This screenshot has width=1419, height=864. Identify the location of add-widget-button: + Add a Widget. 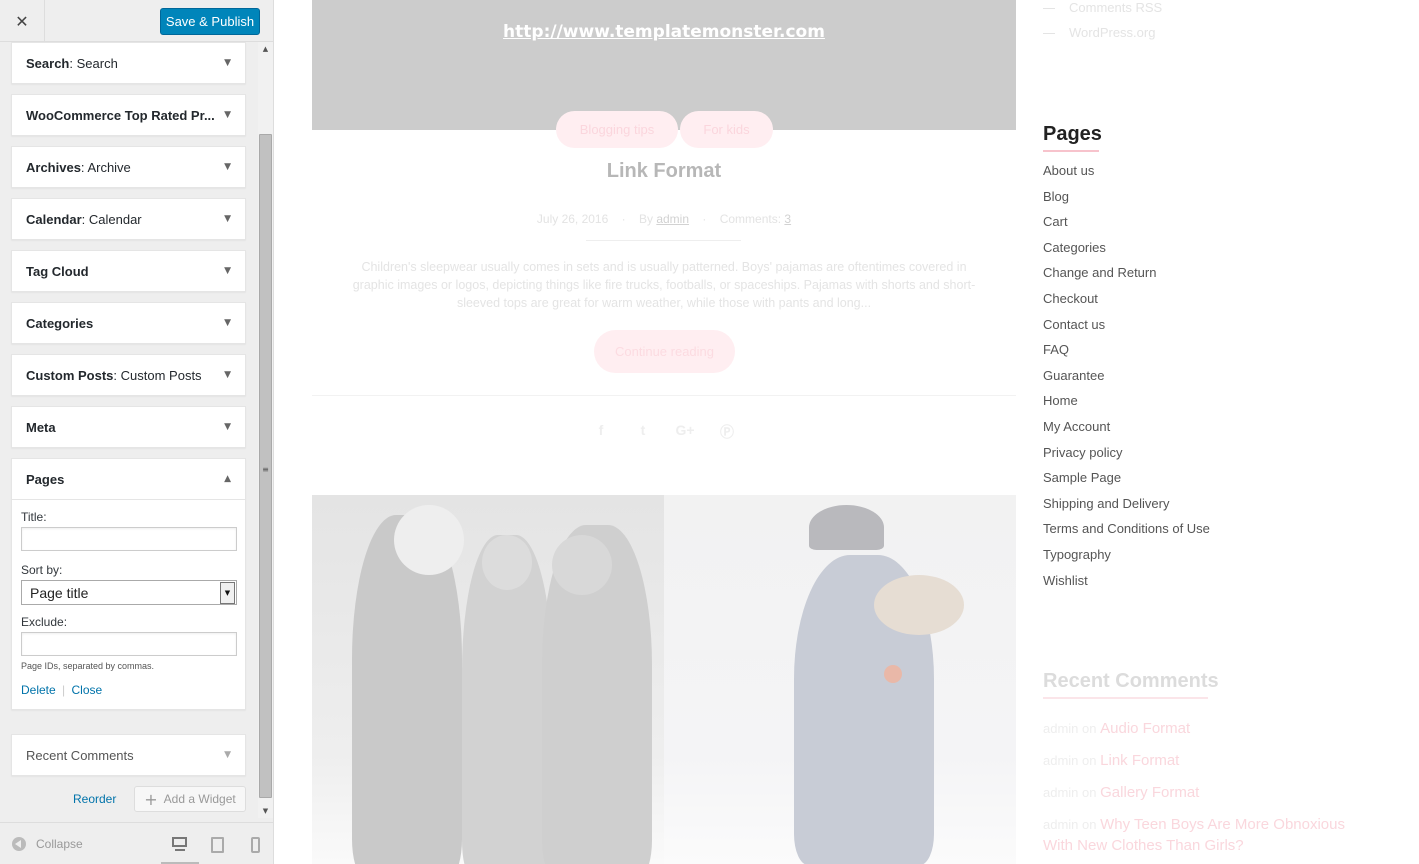
(190, 799).